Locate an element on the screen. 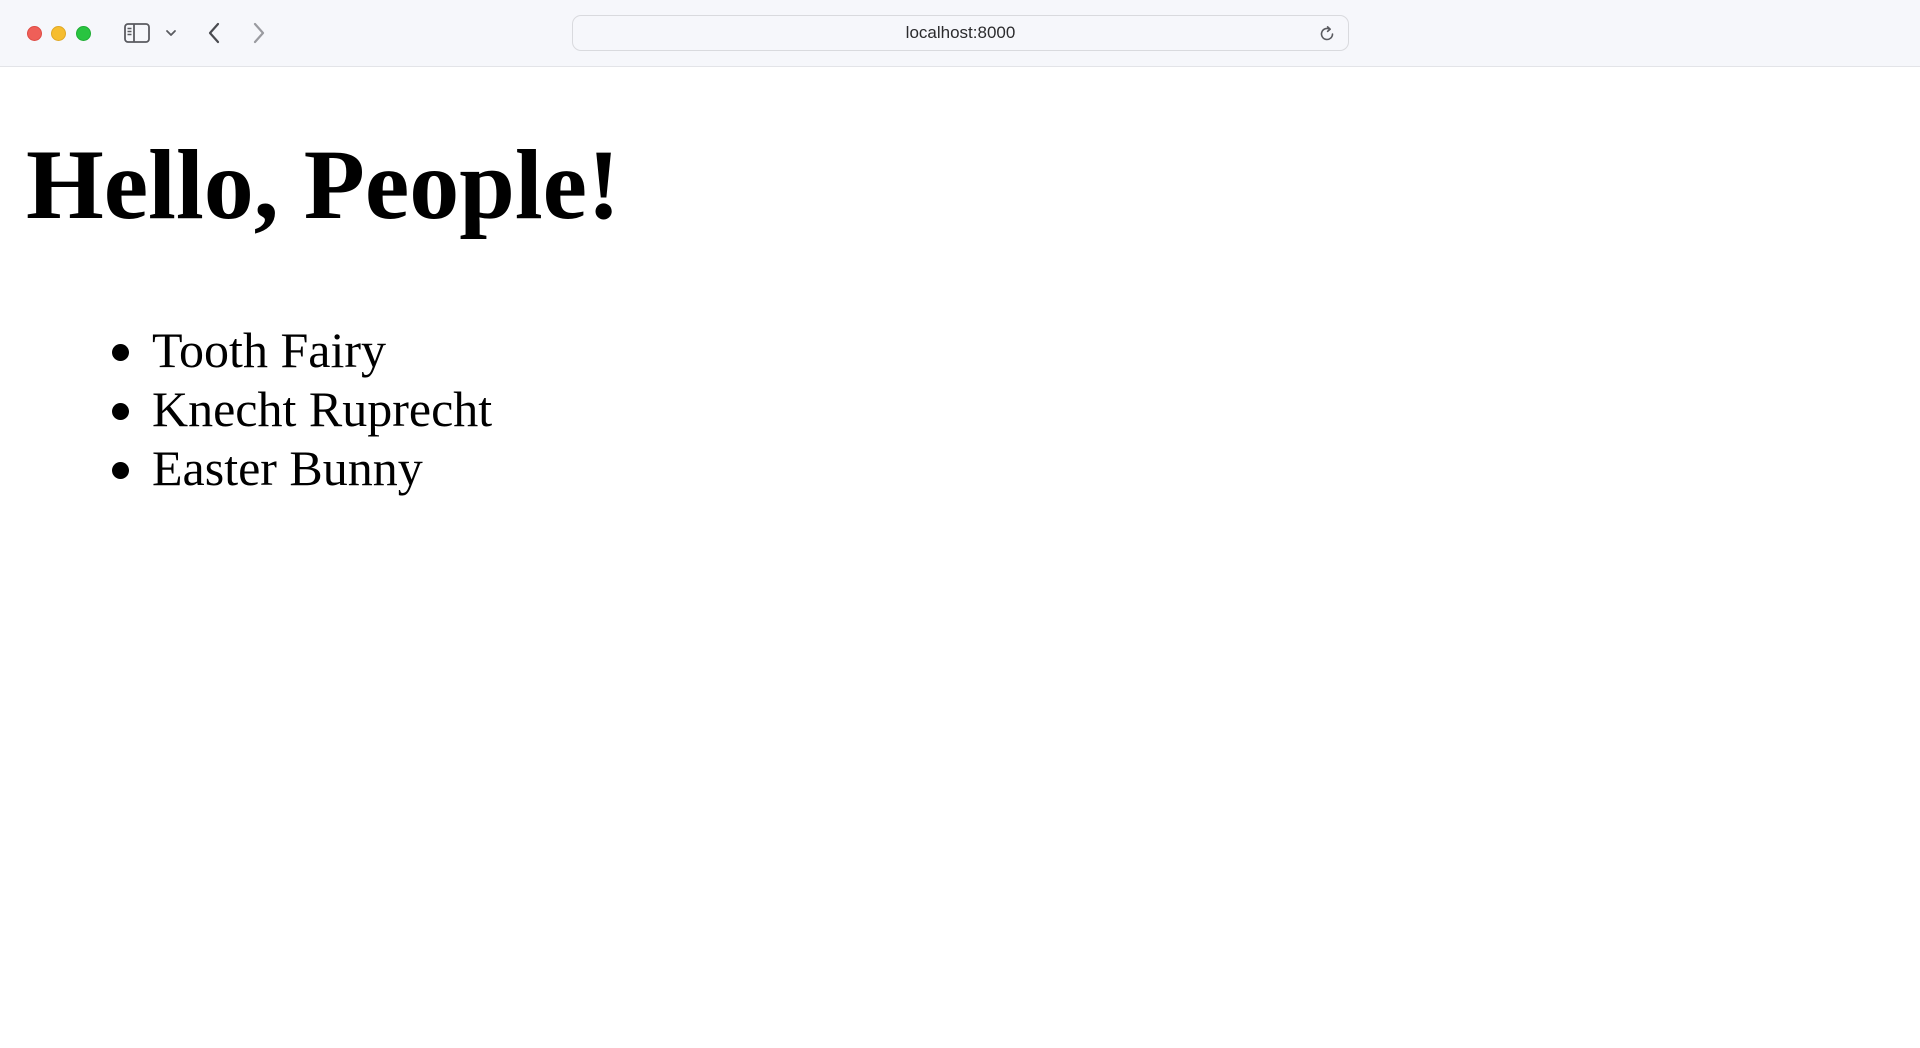 Image resolution: width=1920 pixels, height=1048 pixels. list-item: Easter Bunny is located at coordinates (246, 468).